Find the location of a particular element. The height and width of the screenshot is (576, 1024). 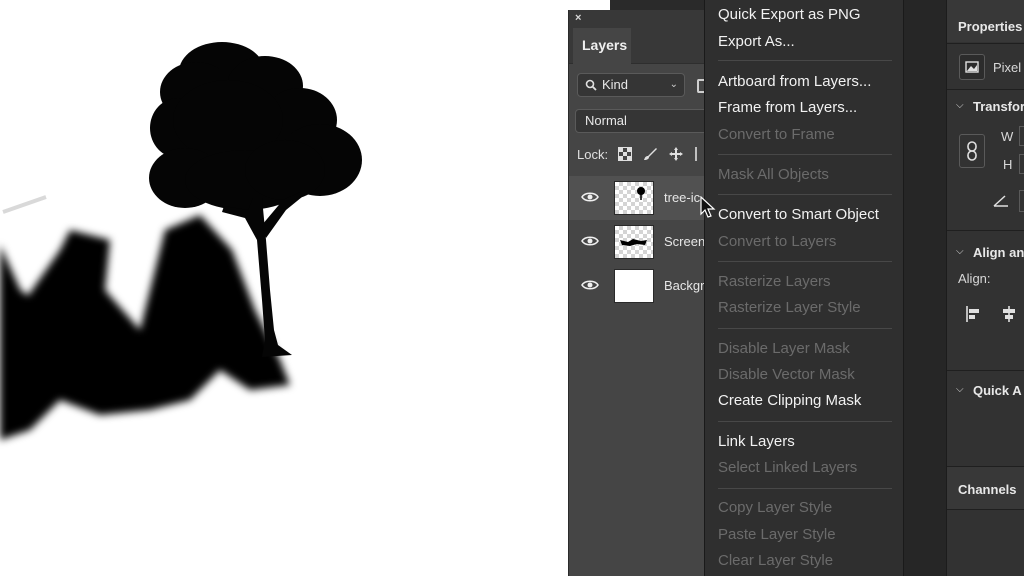

properties-title: Properties is located at coordinates (990, 26).